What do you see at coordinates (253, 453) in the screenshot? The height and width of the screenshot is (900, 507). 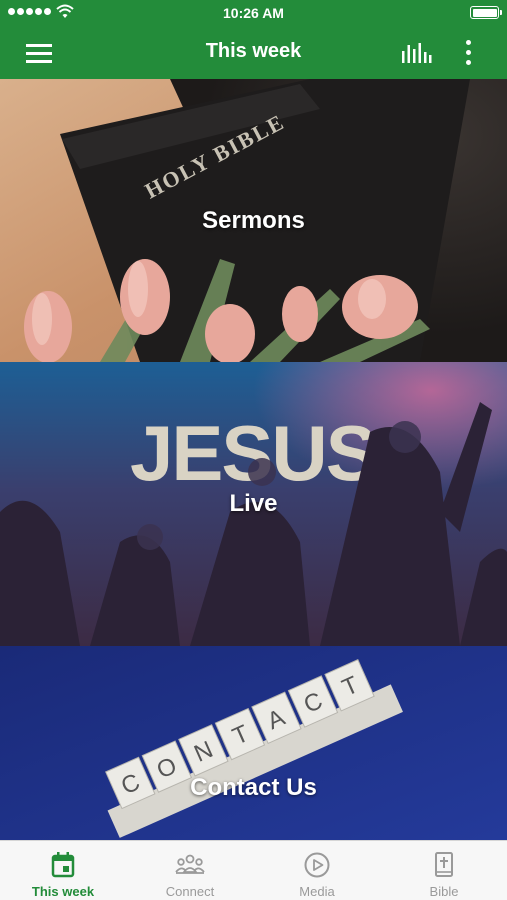 I see `svg-text: JESUS` at bounding box center [253, 453].